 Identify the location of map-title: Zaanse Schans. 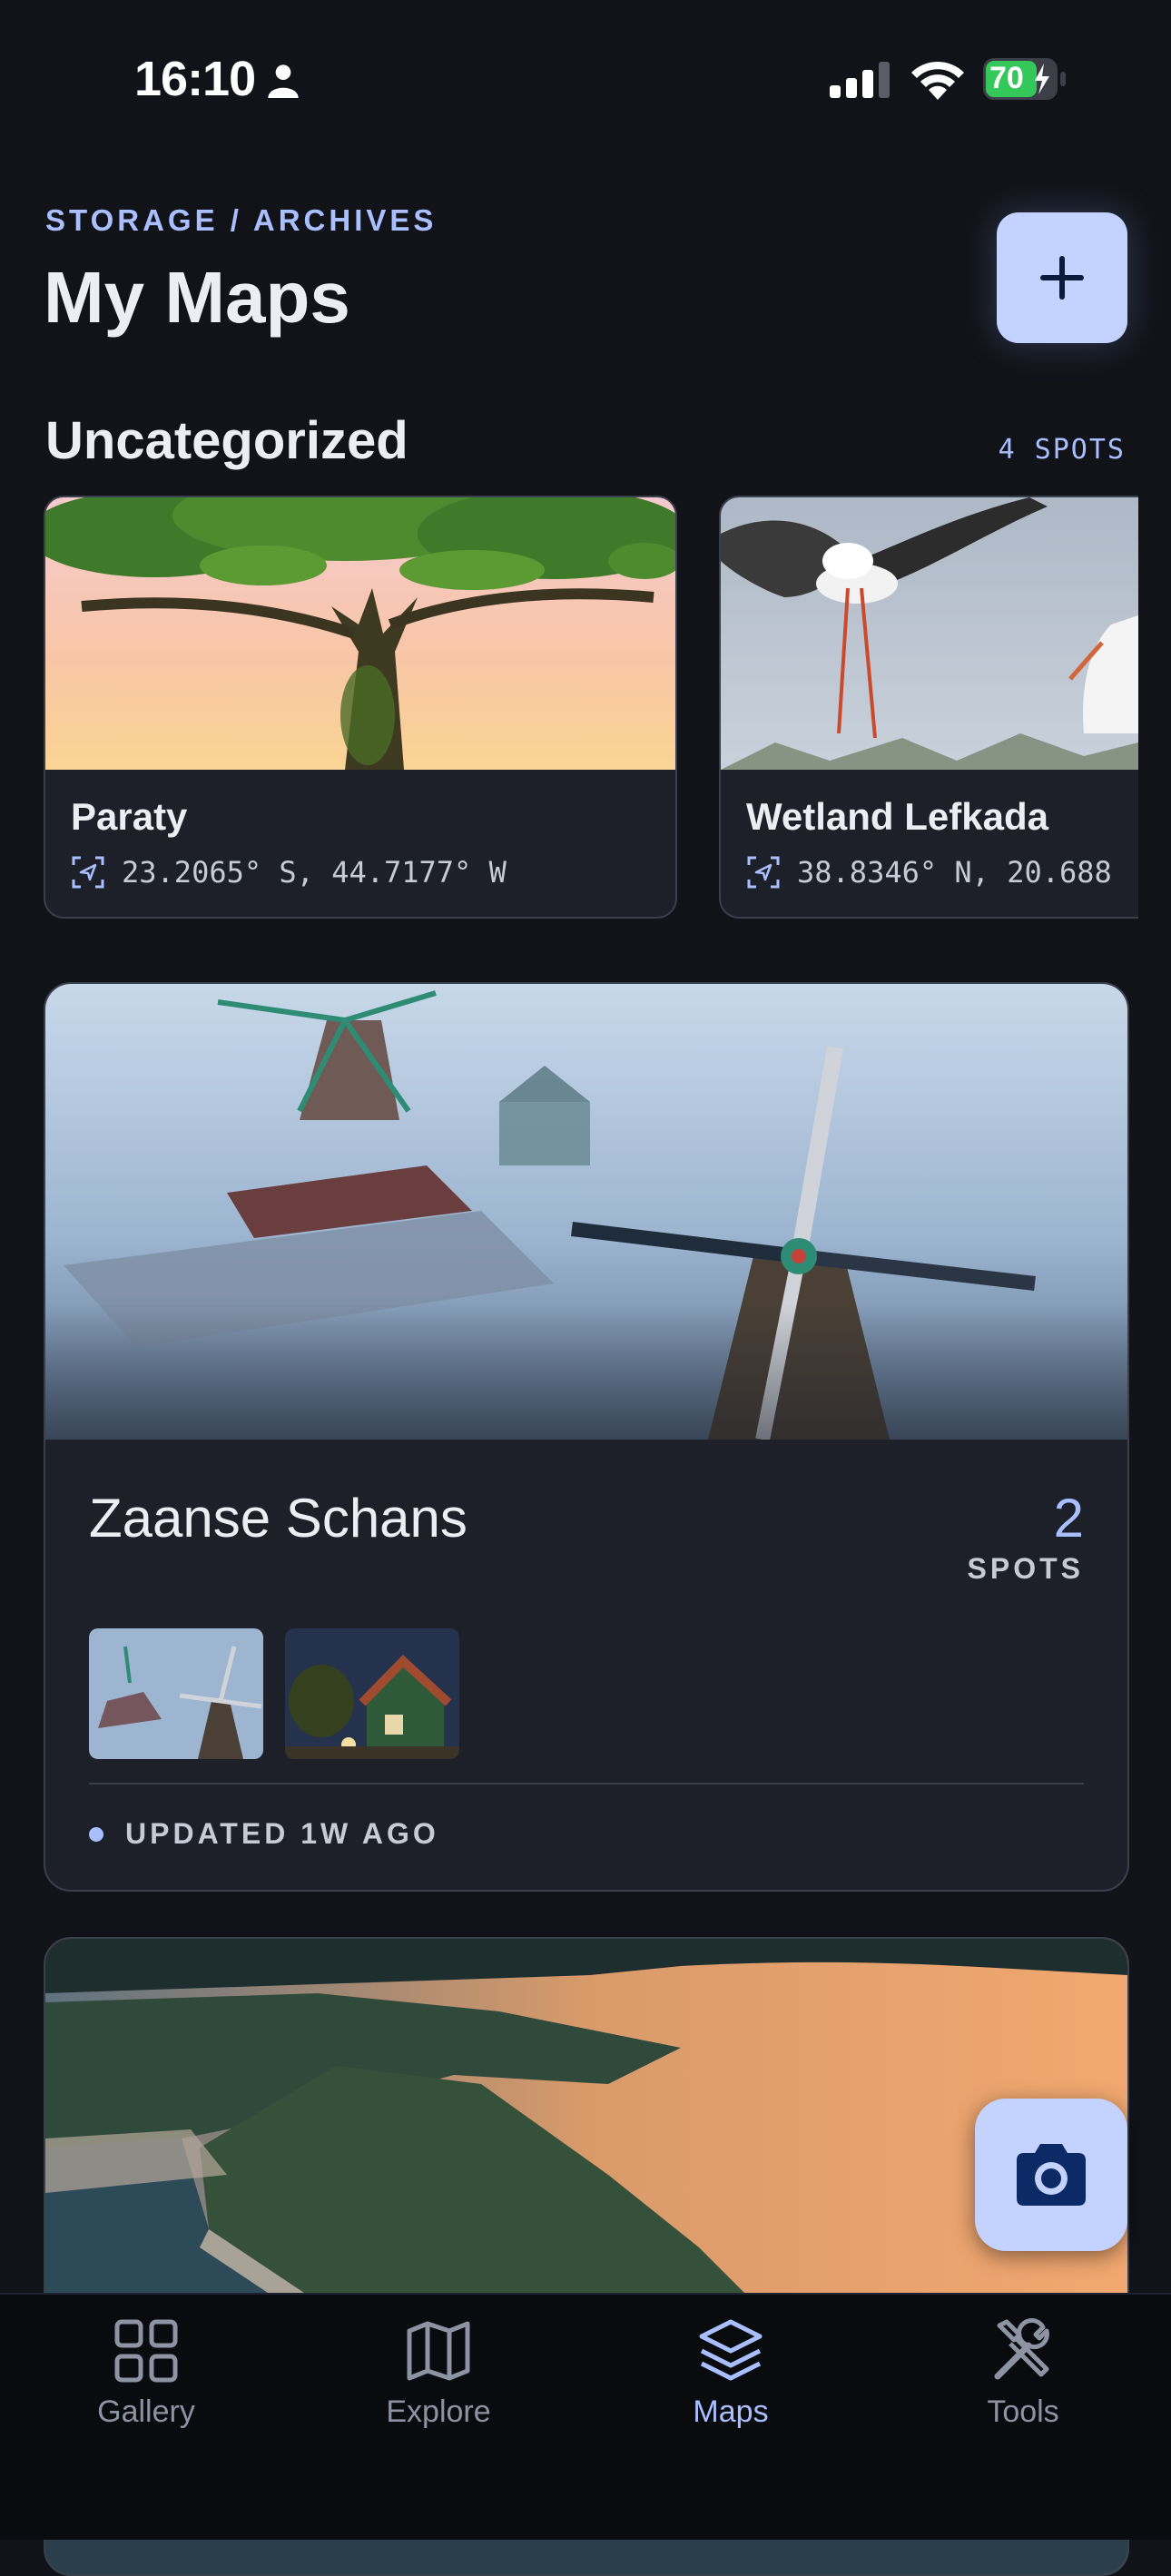
(278, 1518).